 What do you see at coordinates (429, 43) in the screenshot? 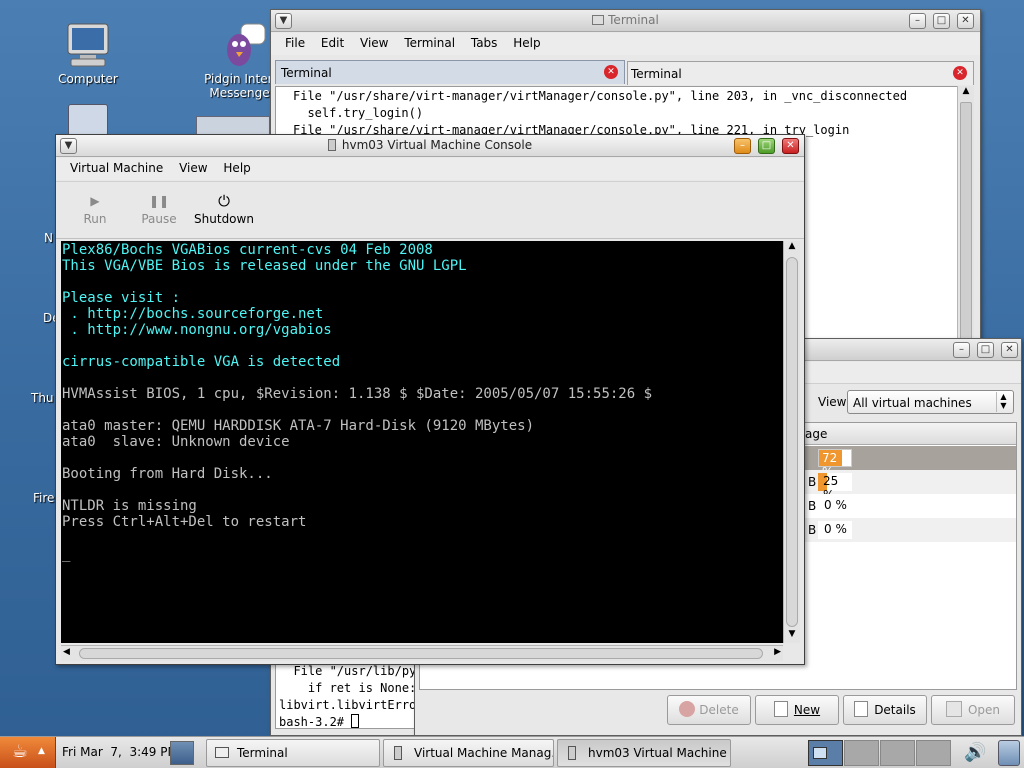
I see `menu-terminal: Terminal` at bounding box center [429, 43].